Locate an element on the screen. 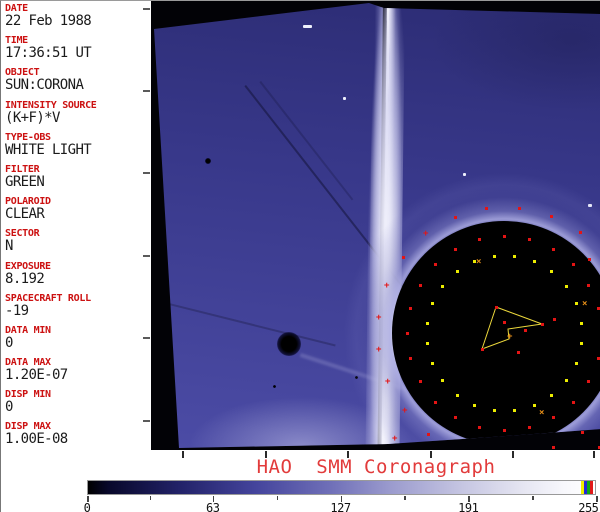 The width and height of the screenshot is (600, 512). colorbar-tick-label: 63 is located at coordinates (213, 506).